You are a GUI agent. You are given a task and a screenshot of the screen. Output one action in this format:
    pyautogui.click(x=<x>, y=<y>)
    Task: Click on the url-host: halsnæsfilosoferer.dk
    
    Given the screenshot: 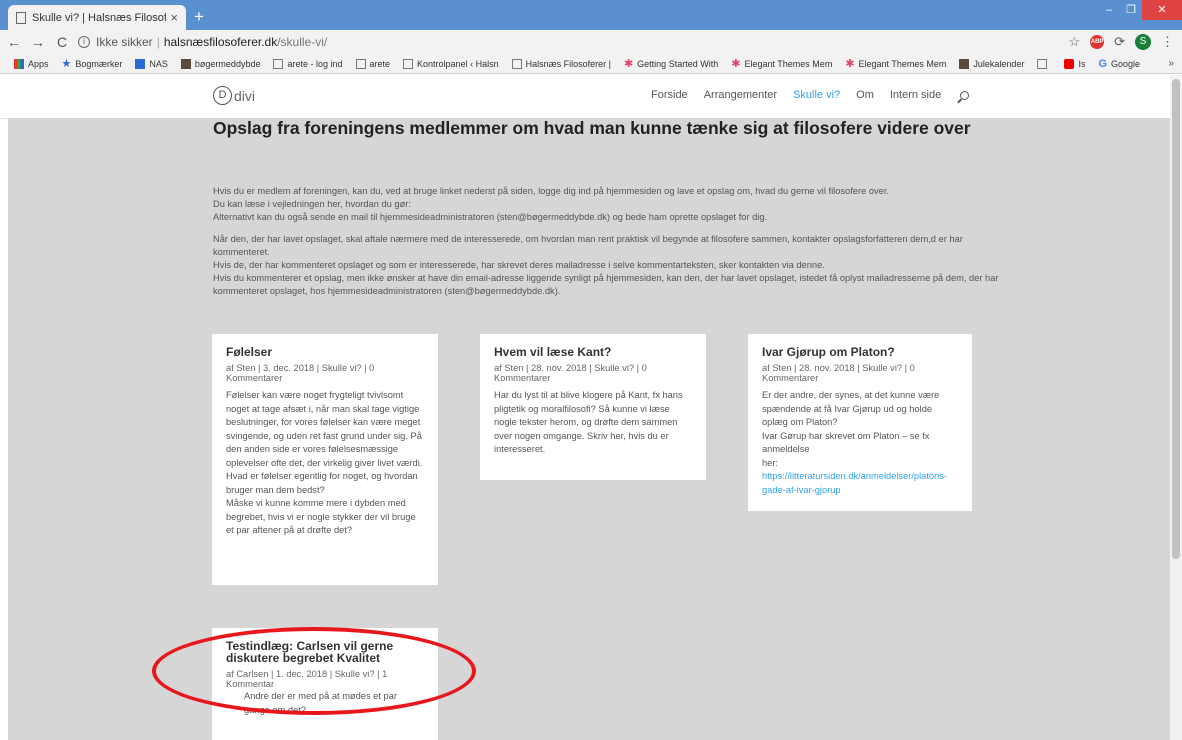 What is the action you would take?
    pyautogui.click(x=220, y=42)
    